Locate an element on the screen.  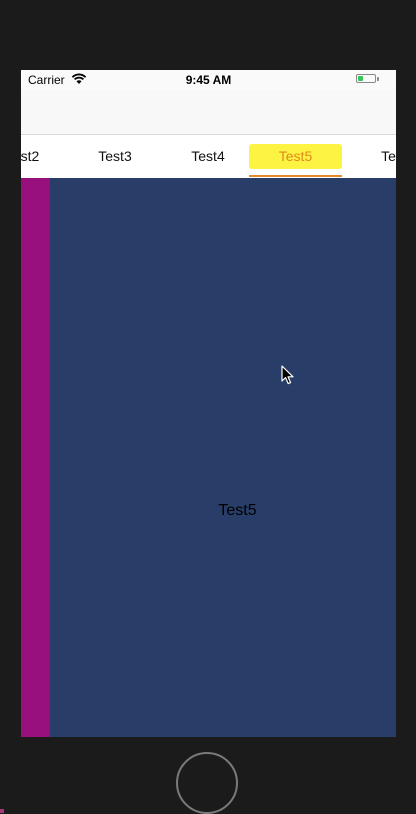
battery-icon is located at coordinates (366, 78).